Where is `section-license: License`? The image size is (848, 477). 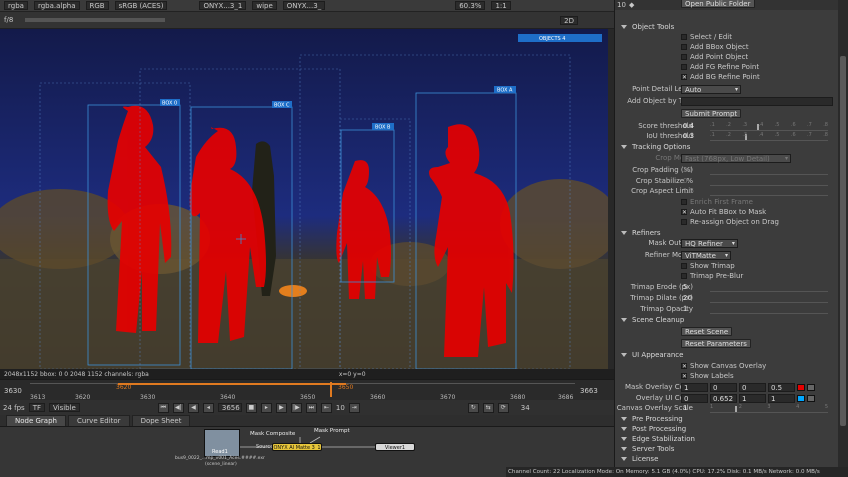 section-license: License is located at coordinates (639, 459).